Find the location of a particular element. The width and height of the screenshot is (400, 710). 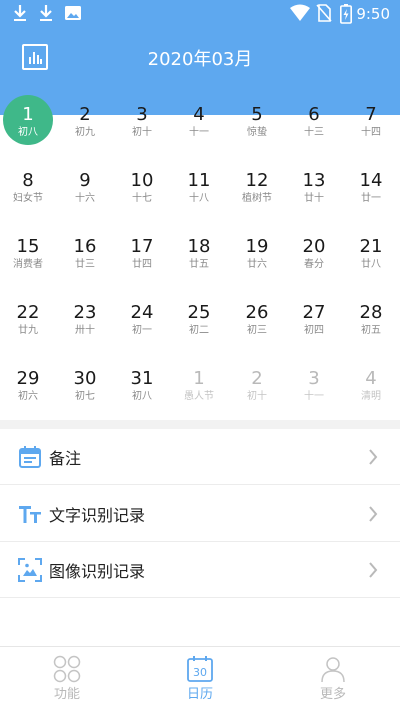

calendar-day: 21 廿八 is located at coordinates (371, 253).